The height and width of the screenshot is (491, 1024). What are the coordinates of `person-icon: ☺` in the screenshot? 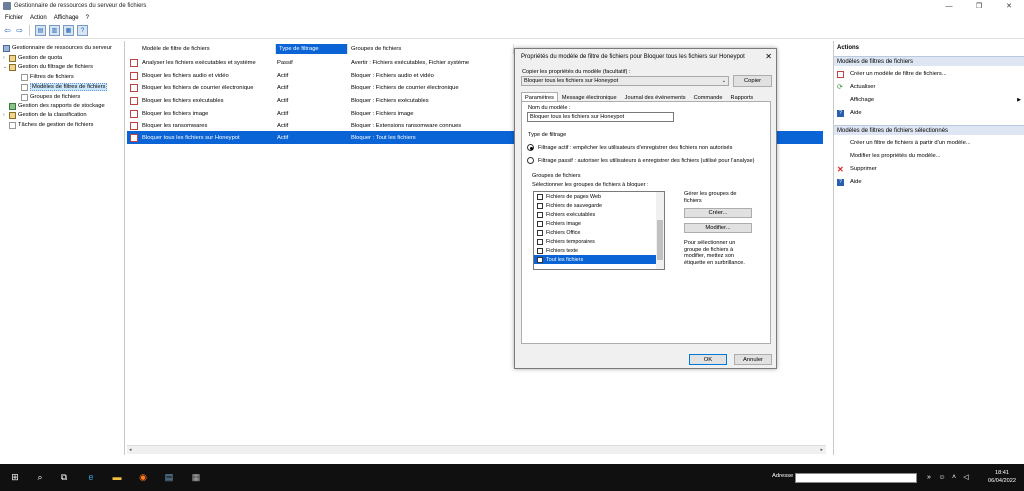 It's located at (942, 477).